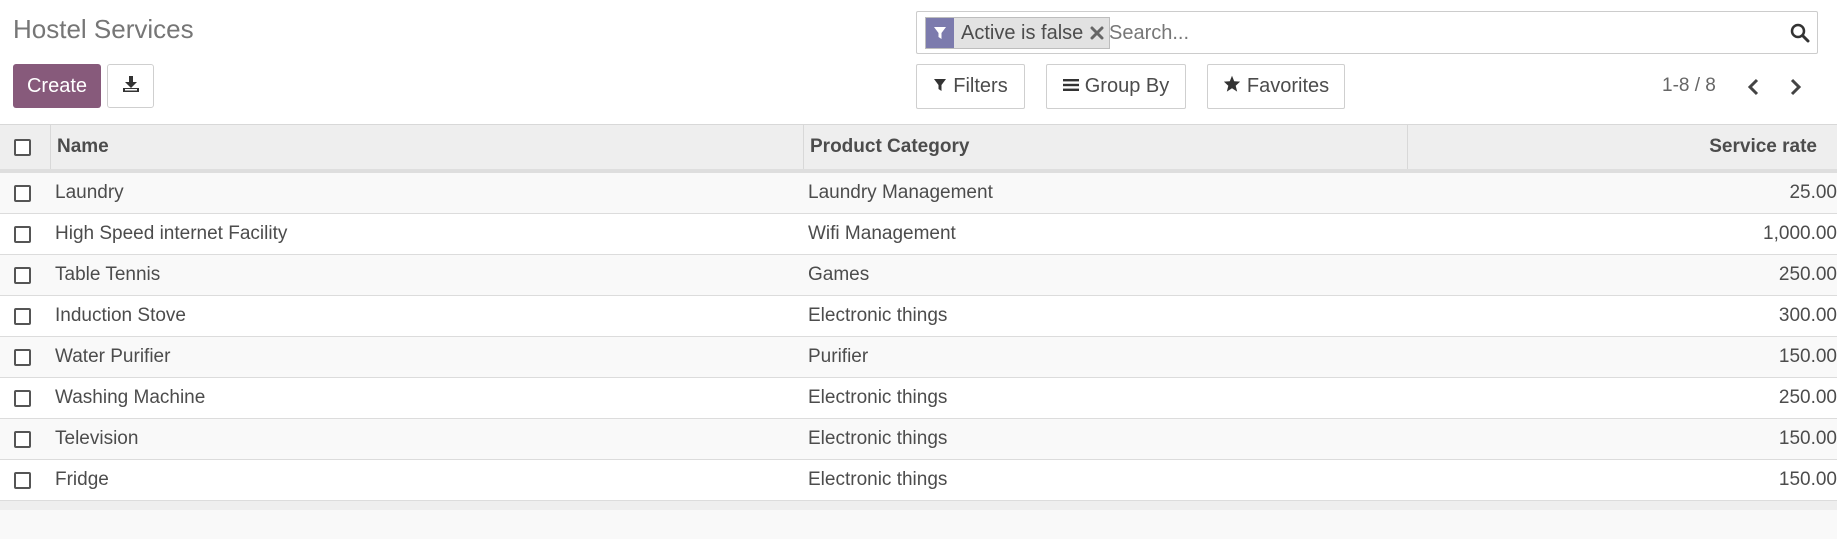 This screenshot has height=539, width=1837. What do you see at coordinates (1434, 33) in the screenshot?
I see `search-input` at bounding box center [1434, 33].